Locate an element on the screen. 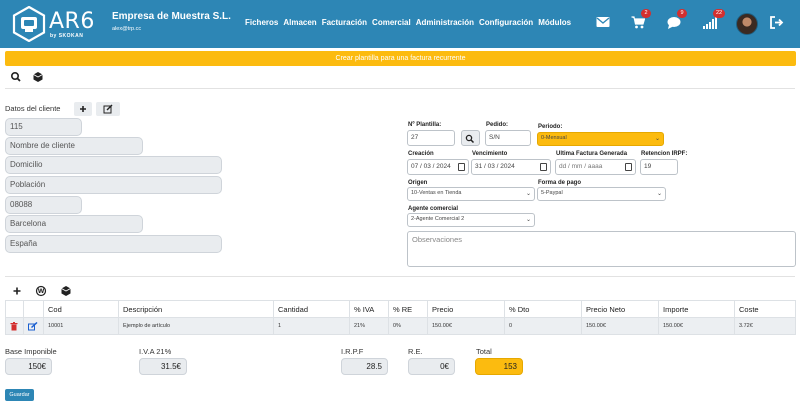 This screenshot has width=800, height=405. periodo-select: 0-Mensual ⌄ is located at coordinates (600, 139).